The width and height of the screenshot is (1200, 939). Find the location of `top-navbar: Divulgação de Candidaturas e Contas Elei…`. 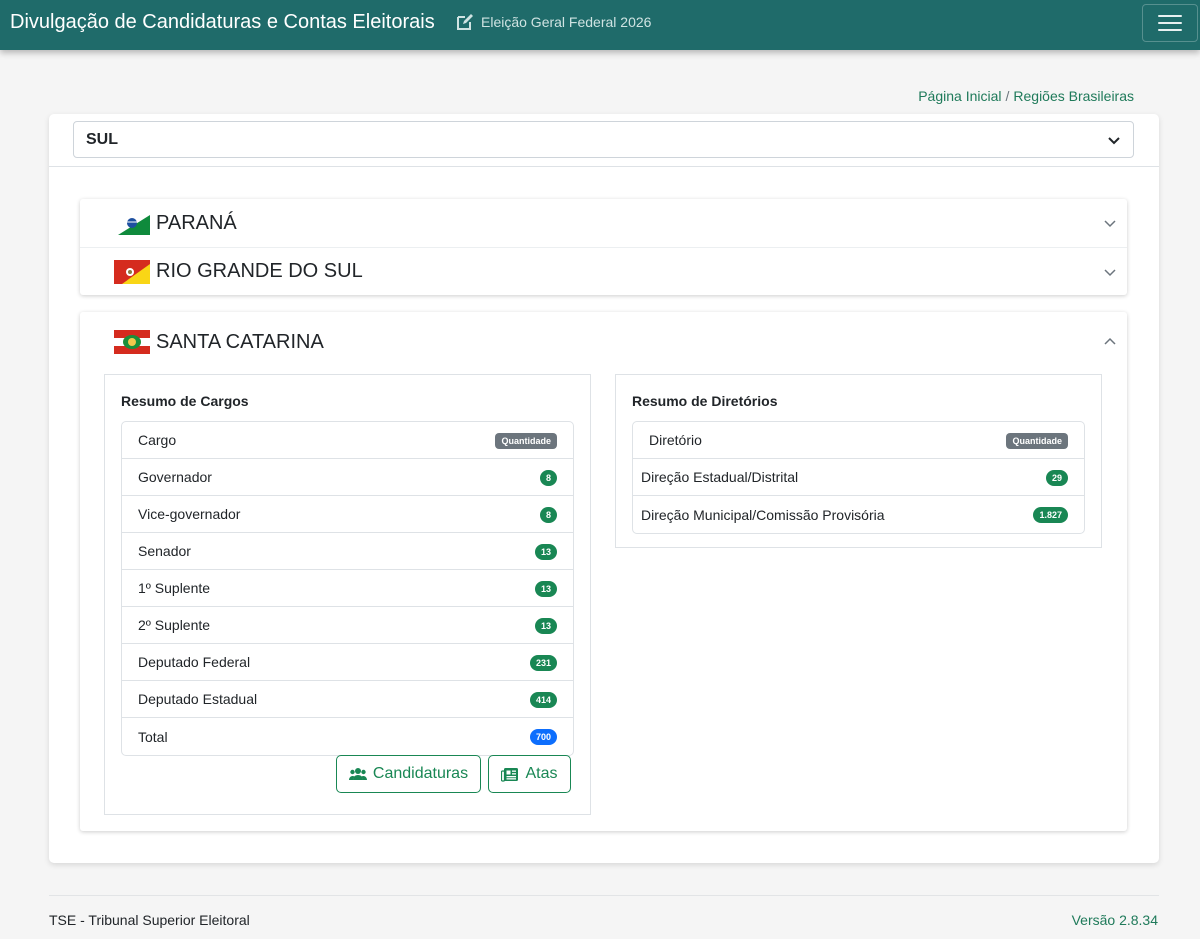

top-navbar: Divulgação de Candidaturas e Contas Elei… is located at coordinates (600, 25).